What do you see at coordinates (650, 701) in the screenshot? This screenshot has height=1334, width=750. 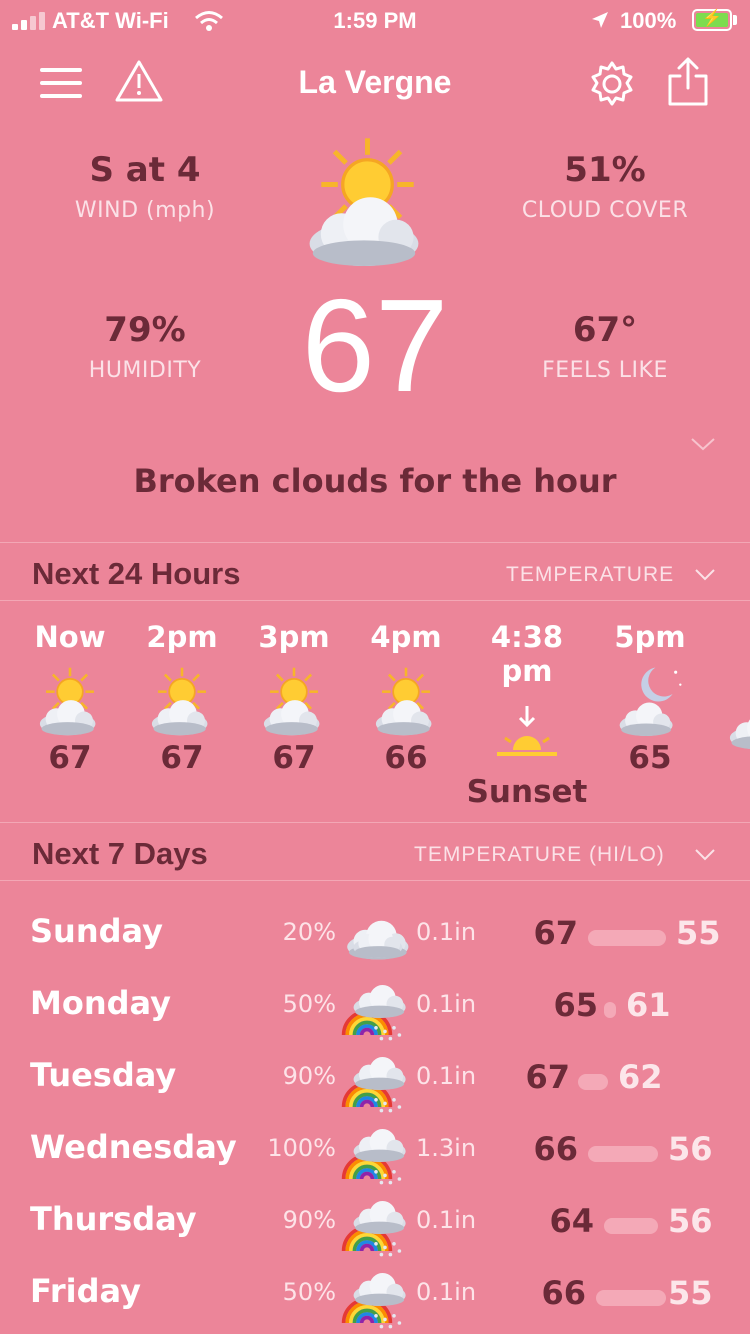 I see `night-cloudy-icon` at bounding box center [650, 701].